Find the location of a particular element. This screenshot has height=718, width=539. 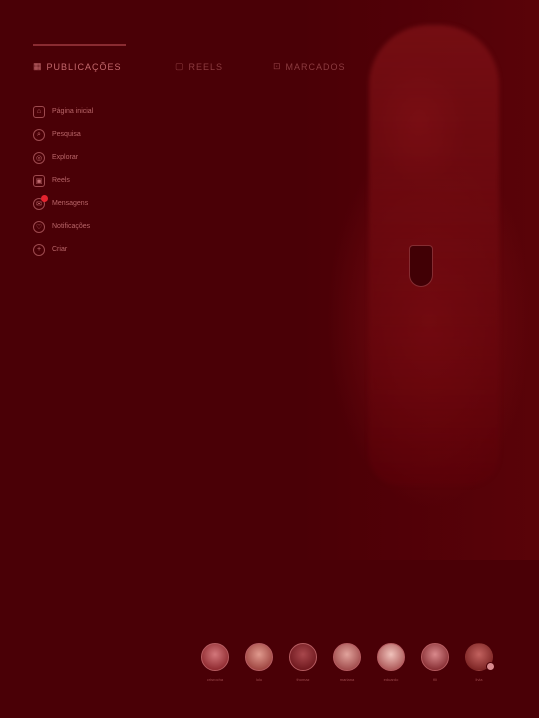

menu-item-explore: ◎ Explorar is located at coordinates (63, 157).